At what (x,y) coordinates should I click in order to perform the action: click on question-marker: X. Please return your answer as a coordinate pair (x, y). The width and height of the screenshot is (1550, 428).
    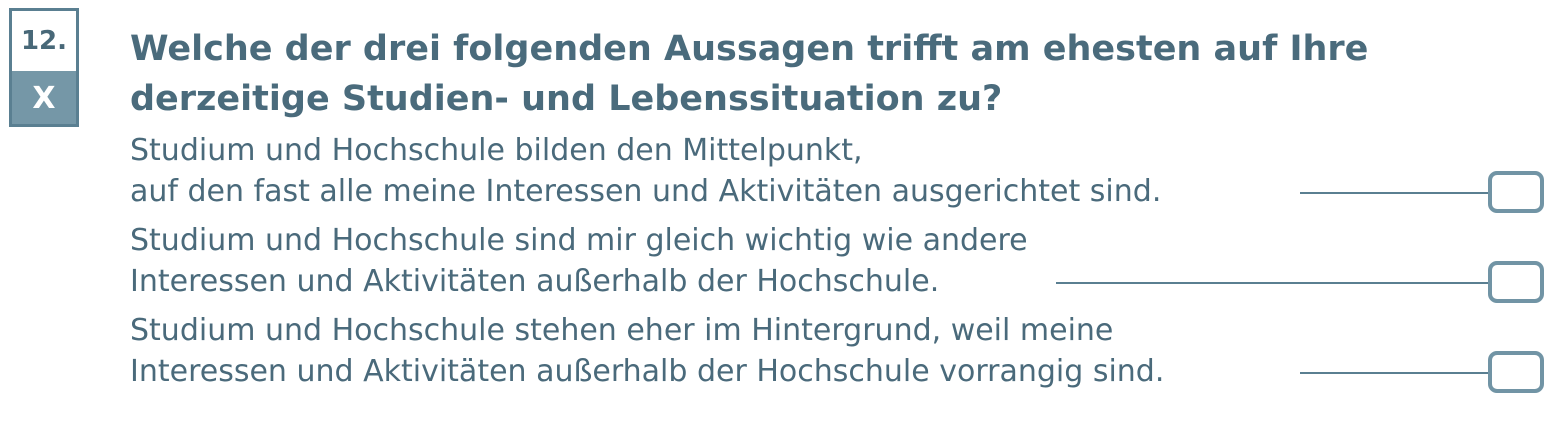
    Looking at the image, I should click on (44, 97).